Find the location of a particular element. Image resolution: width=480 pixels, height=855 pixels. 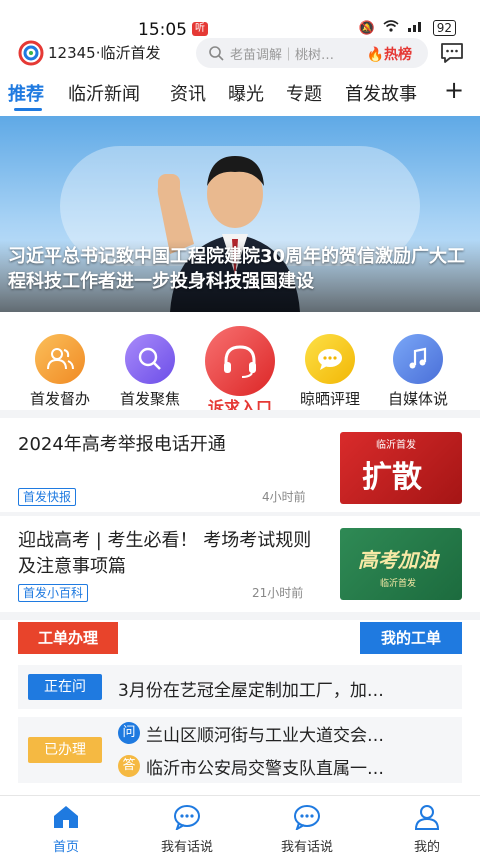

status-icons: 🔕 92 is located at coordinates (407, 28).